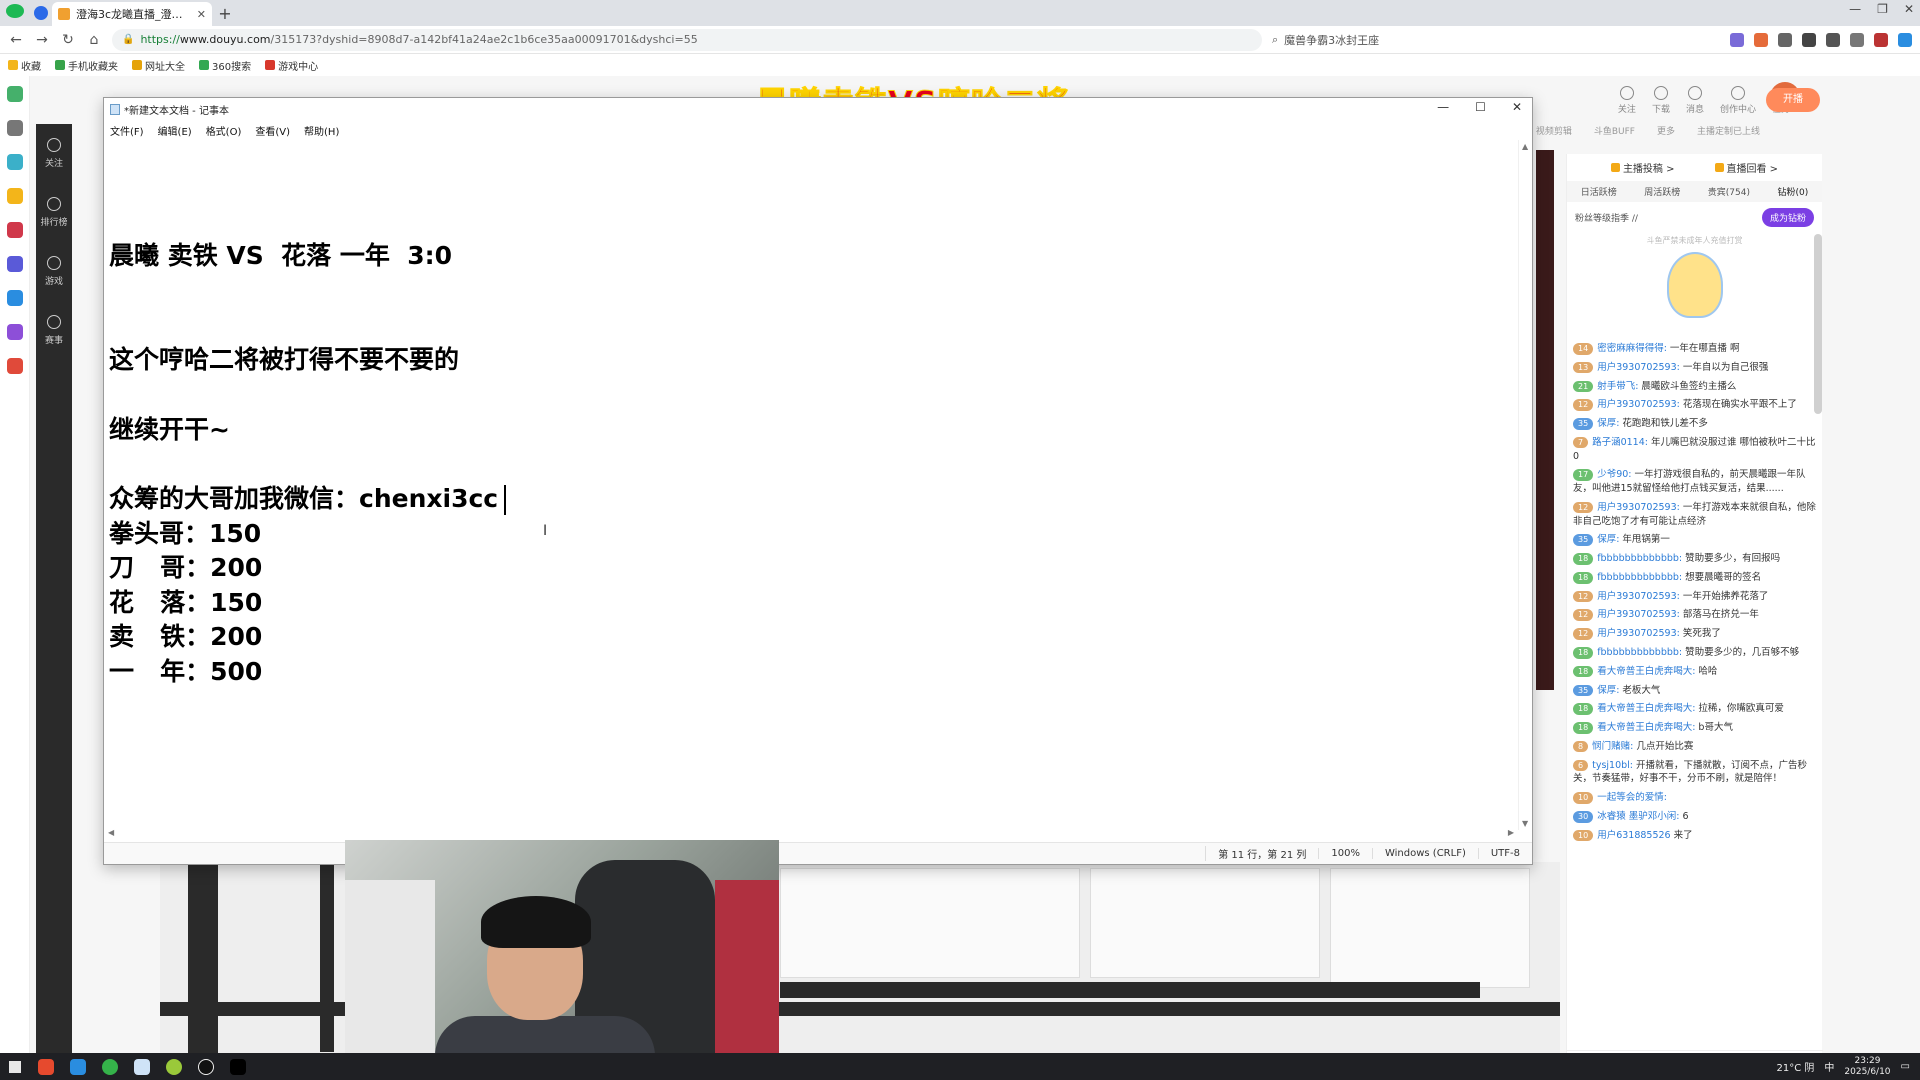 The width and height of the screenshot is (1920, 1080). What do you see at coordinates (1728, 130) in the screenshot?
I see `sub-link: 主播定制已上线` at bounding box center [1728, 130].